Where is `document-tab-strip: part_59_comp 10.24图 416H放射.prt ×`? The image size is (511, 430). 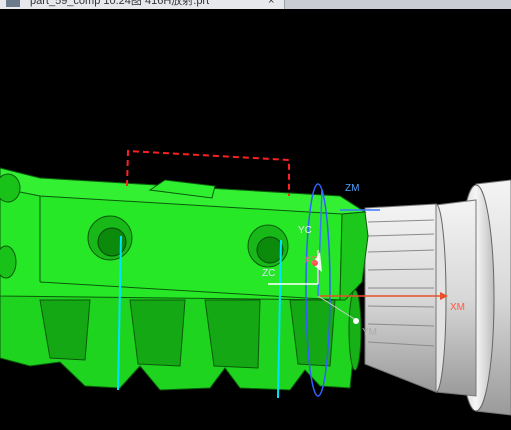 document-tab-strip: part_59_comp 10.24图 416H放射.prt × is located at coordinates (255, 4).